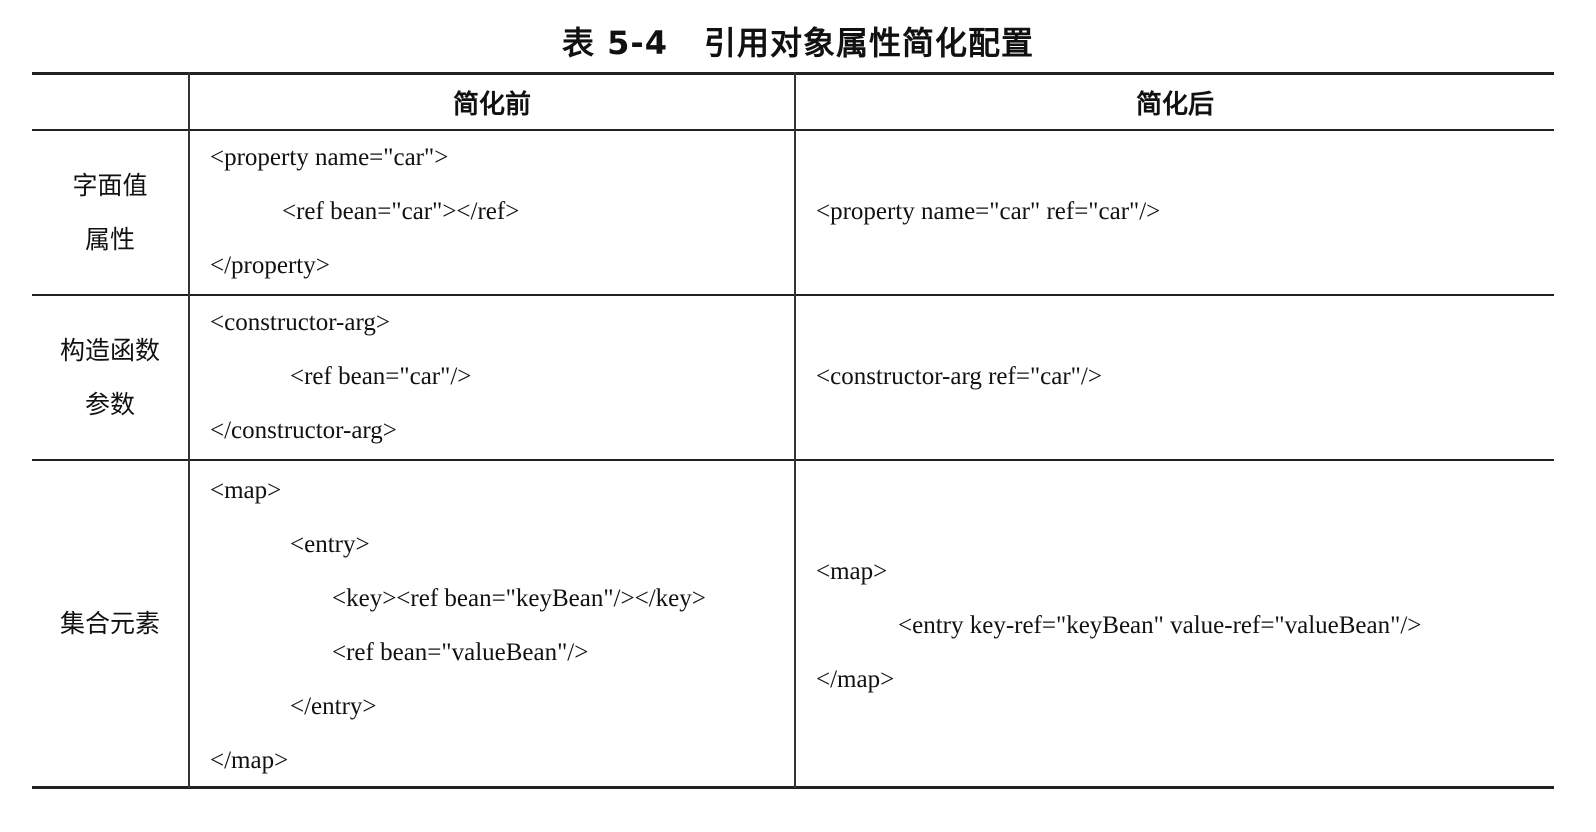 The height and width of the screenshot is (832, 1596). Describe the element at coordinates (303, 430) in the screenshot. I see `code-line: </constructor-arg>` at that location.